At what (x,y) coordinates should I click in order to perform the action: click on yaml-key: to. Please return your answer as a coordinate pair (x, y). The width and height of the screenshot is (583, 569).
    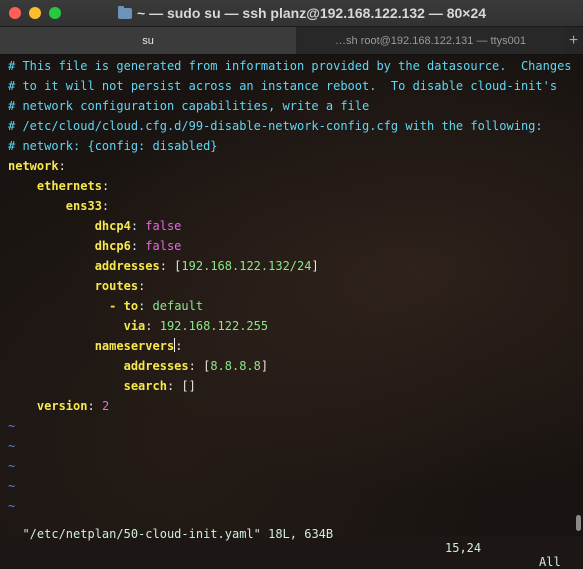
    Looking at the image, I should click on (131, 306).